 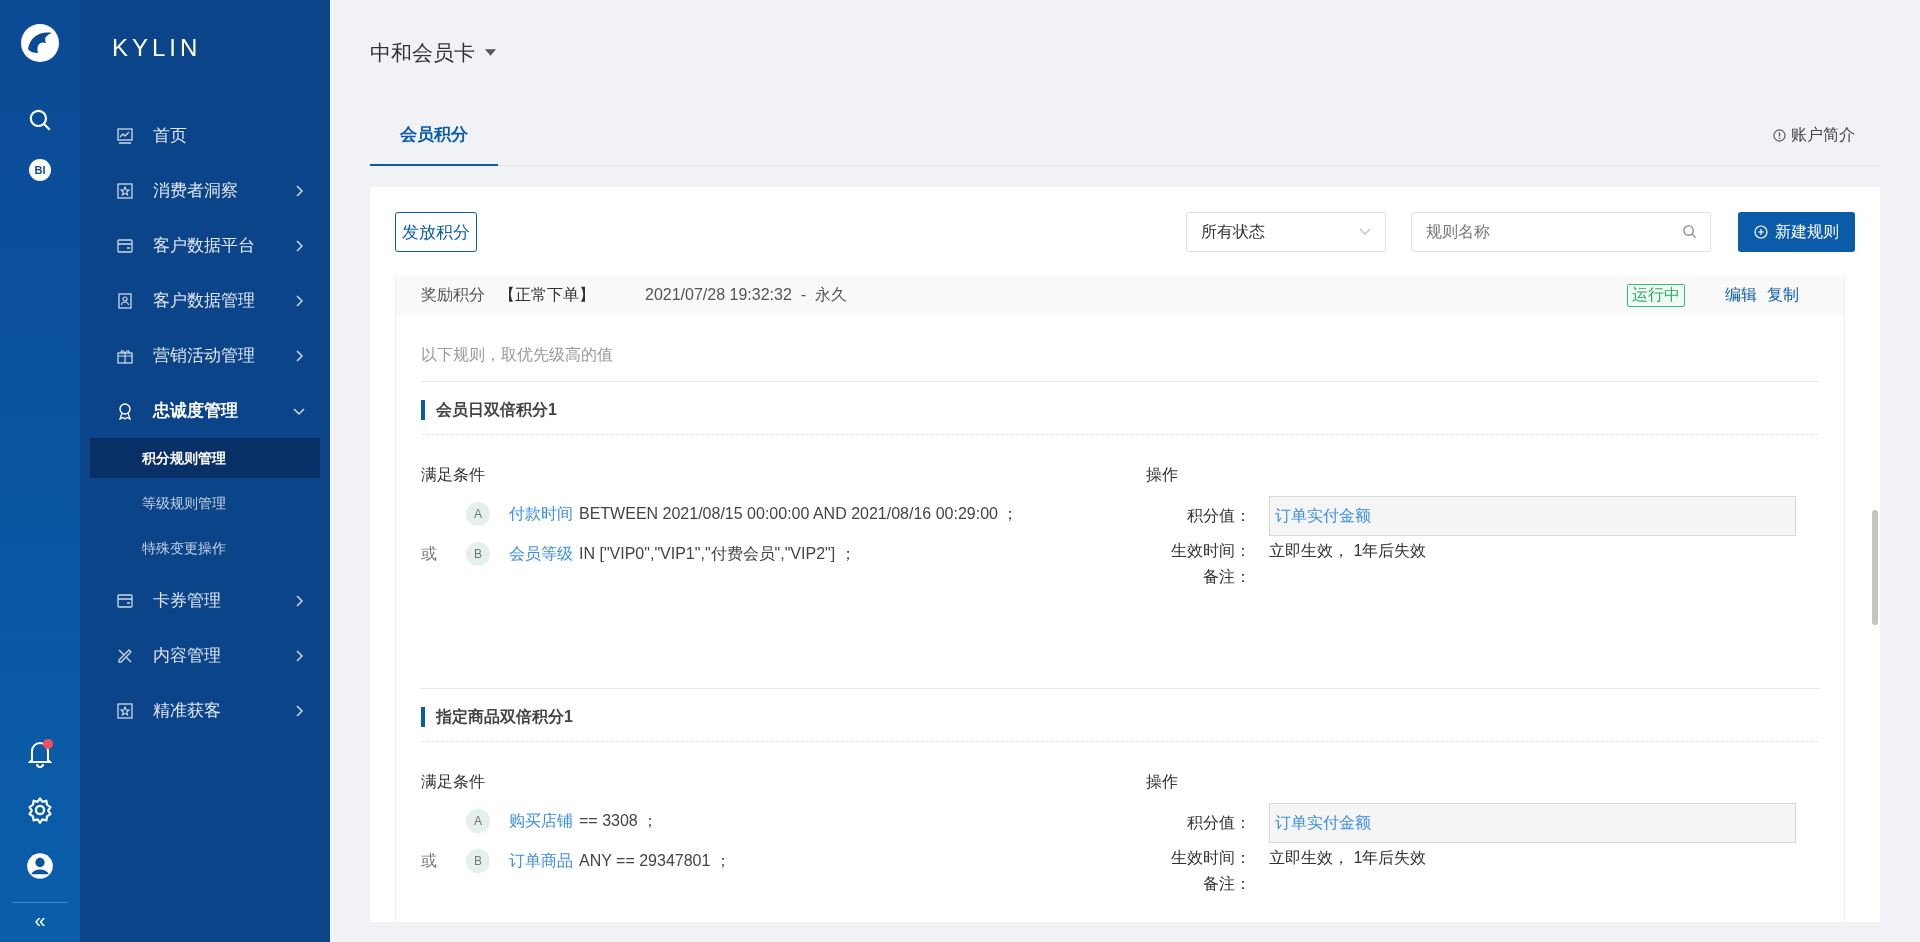 I want to click on sidebar-subitem: 特殊变更操作, so click(x=205, y=548).